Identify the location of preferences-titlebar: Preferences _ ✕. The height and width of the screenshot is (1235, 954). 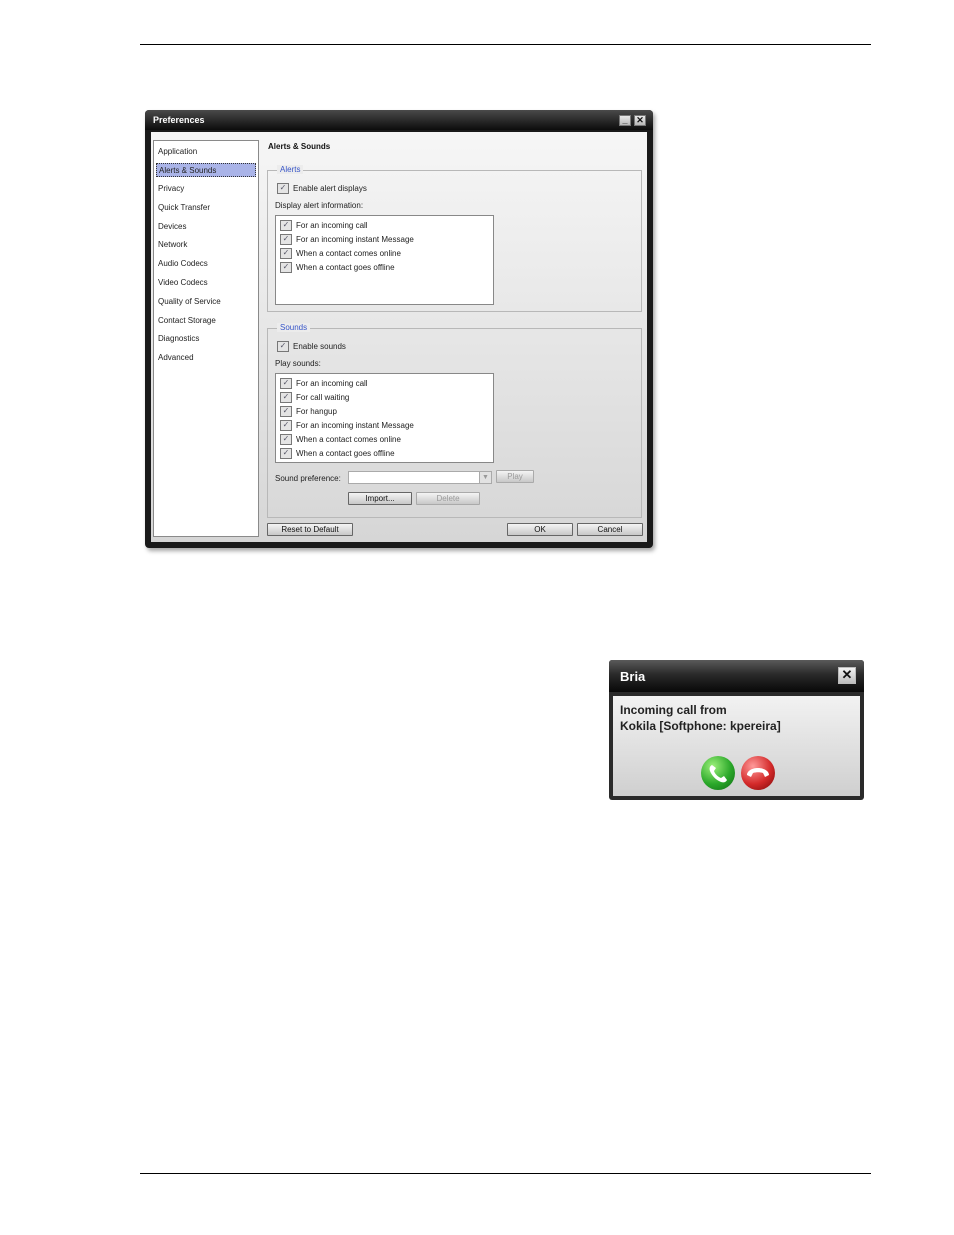
(399, 120).